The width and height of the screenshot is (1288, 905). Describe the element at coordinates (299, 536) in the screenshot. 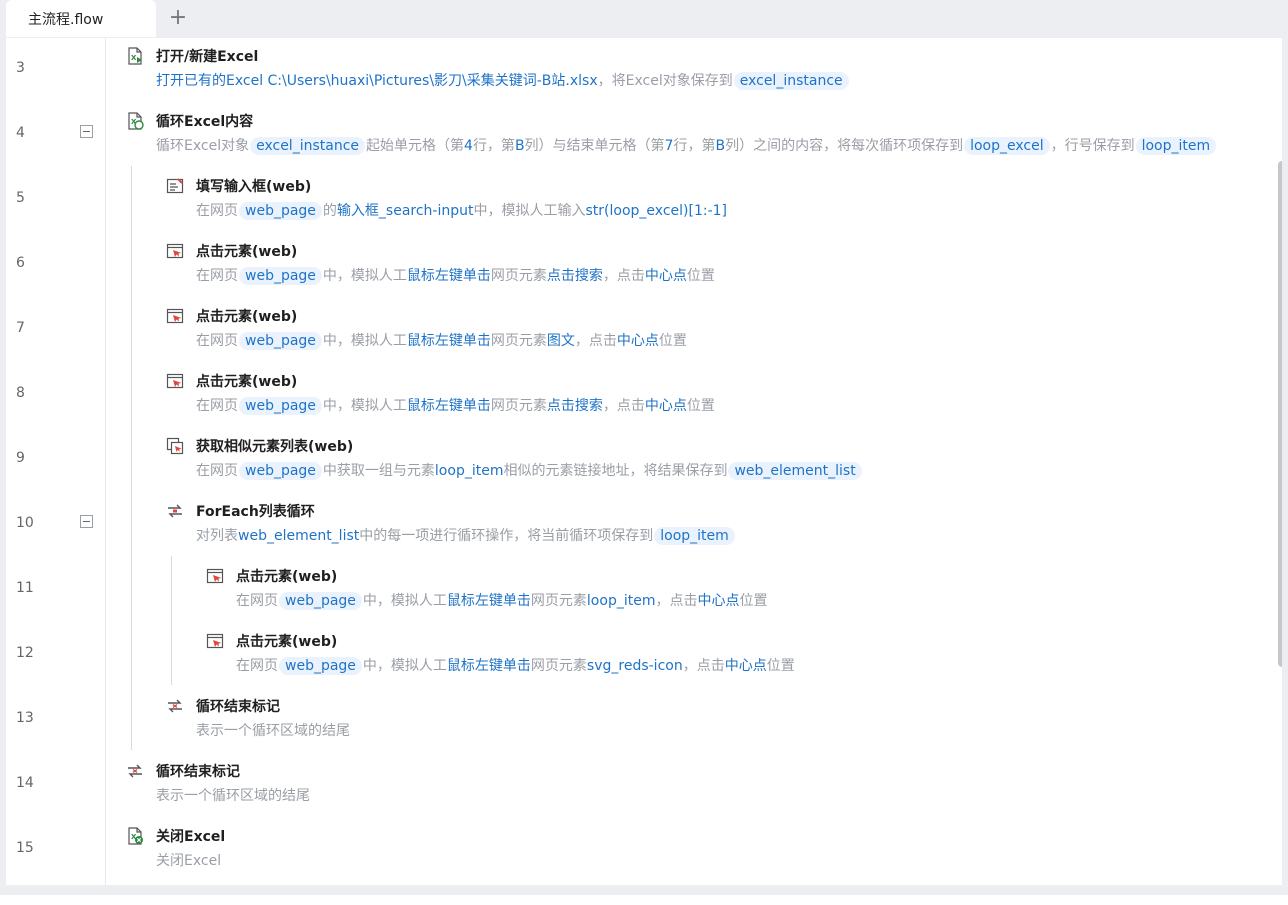

I see `desc-param: web_element_list` at that location.